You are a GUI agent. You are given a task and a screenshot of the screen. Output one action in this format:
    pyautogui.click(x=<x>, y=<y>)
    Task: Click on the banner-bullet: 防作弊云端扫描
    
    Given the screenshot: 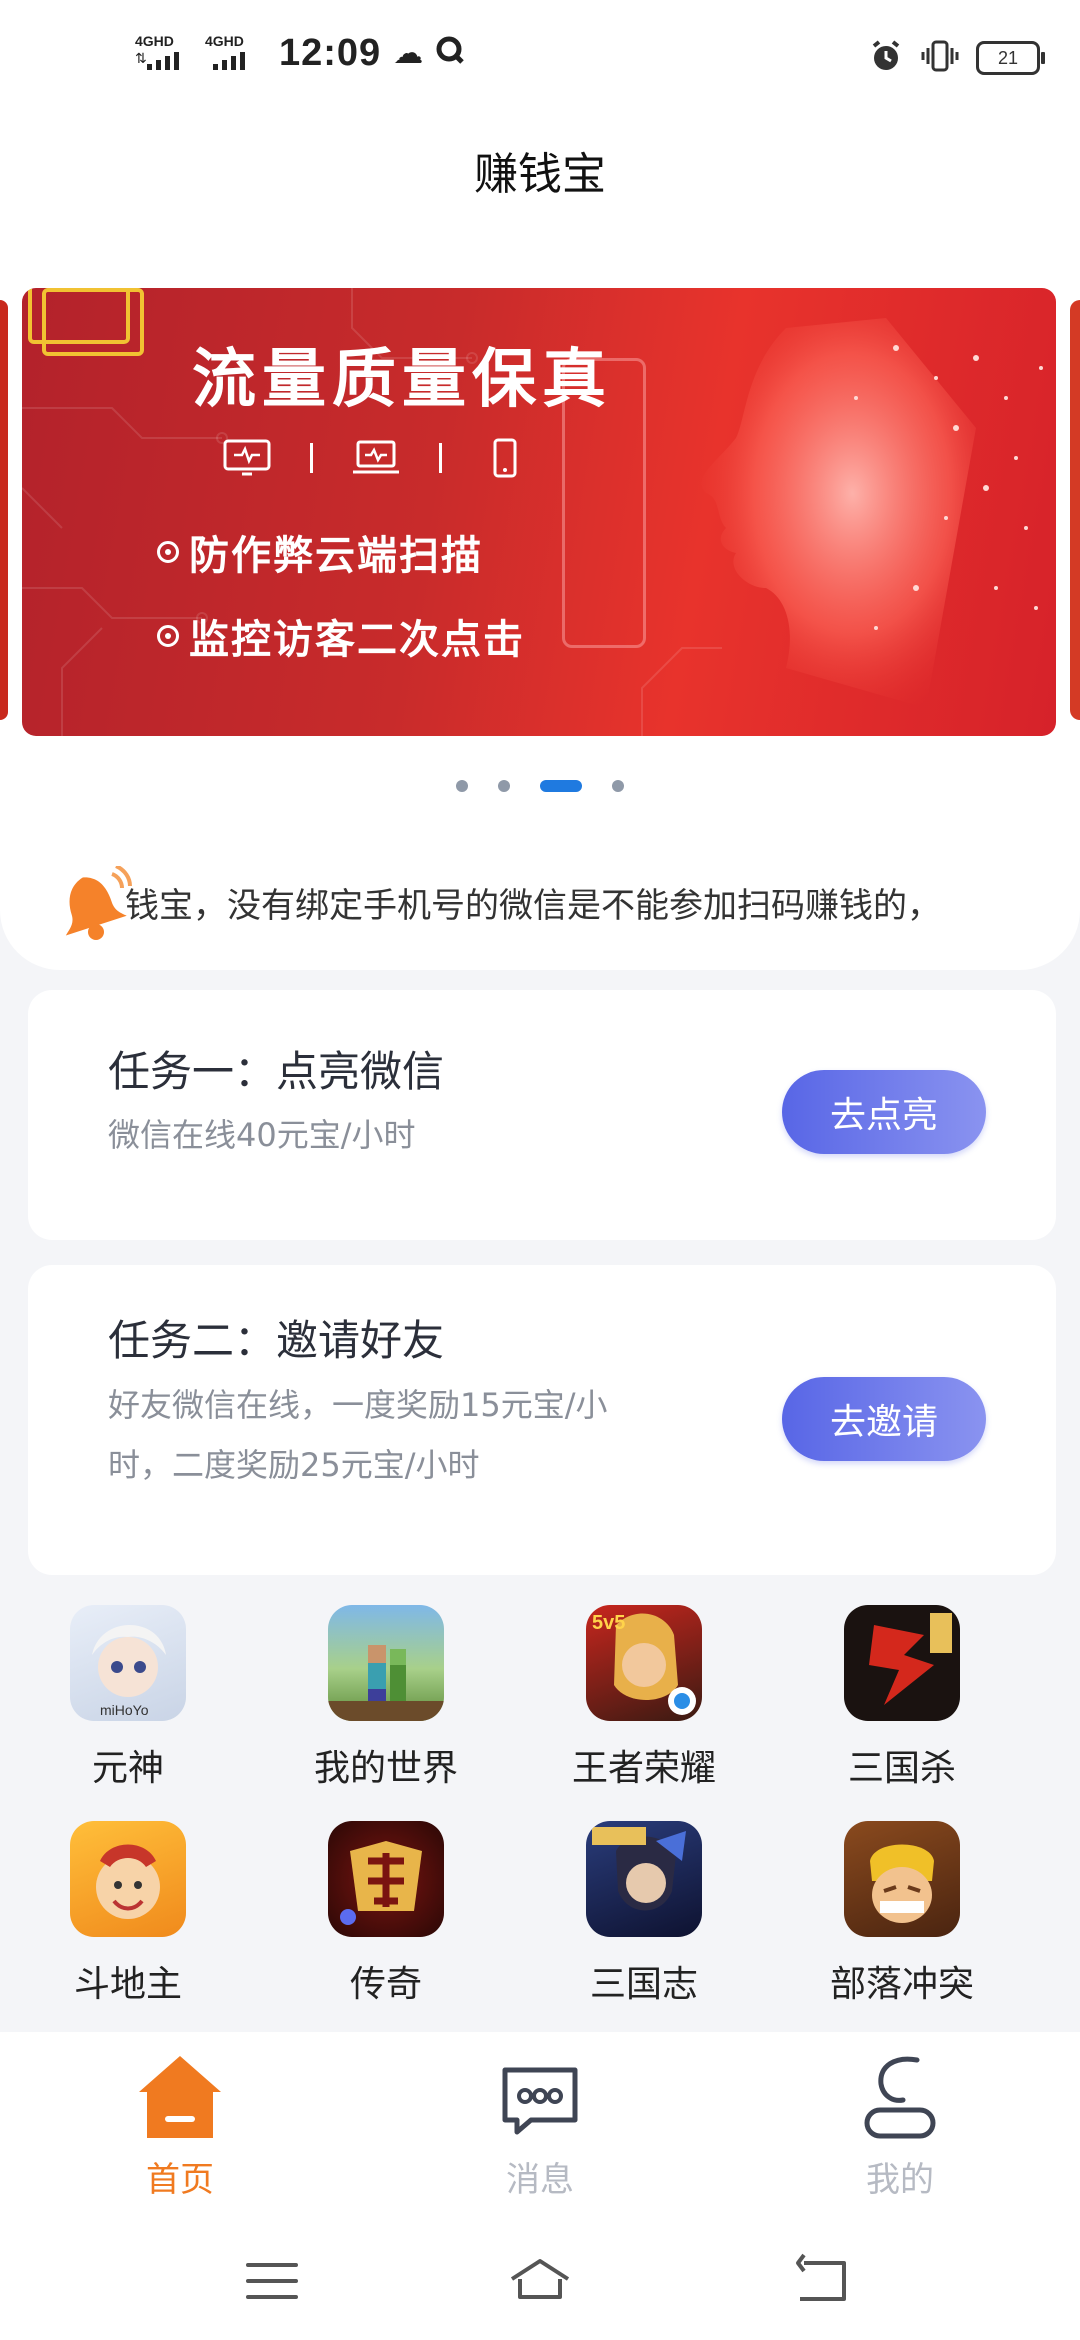 What is the action you would take?
    pyautogui.click(x=341, y=552)
    